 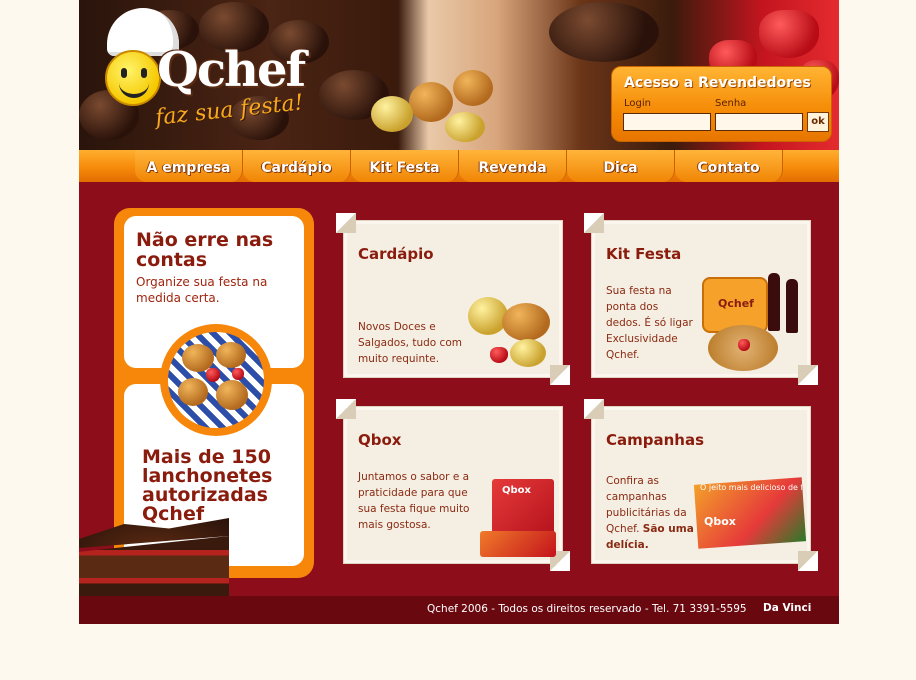 What do you see at coordinates (231, 70) in the screenshot?
I see `logo-name: Qchef` at bounding box center [231, 70].